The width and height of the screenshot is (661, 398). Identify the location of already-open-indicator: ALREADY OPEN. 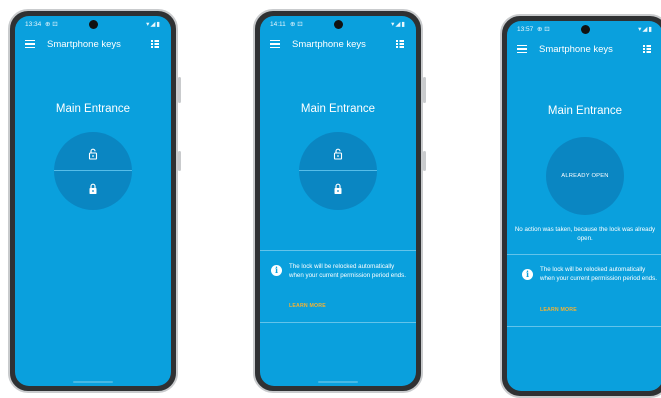
(585, 176).